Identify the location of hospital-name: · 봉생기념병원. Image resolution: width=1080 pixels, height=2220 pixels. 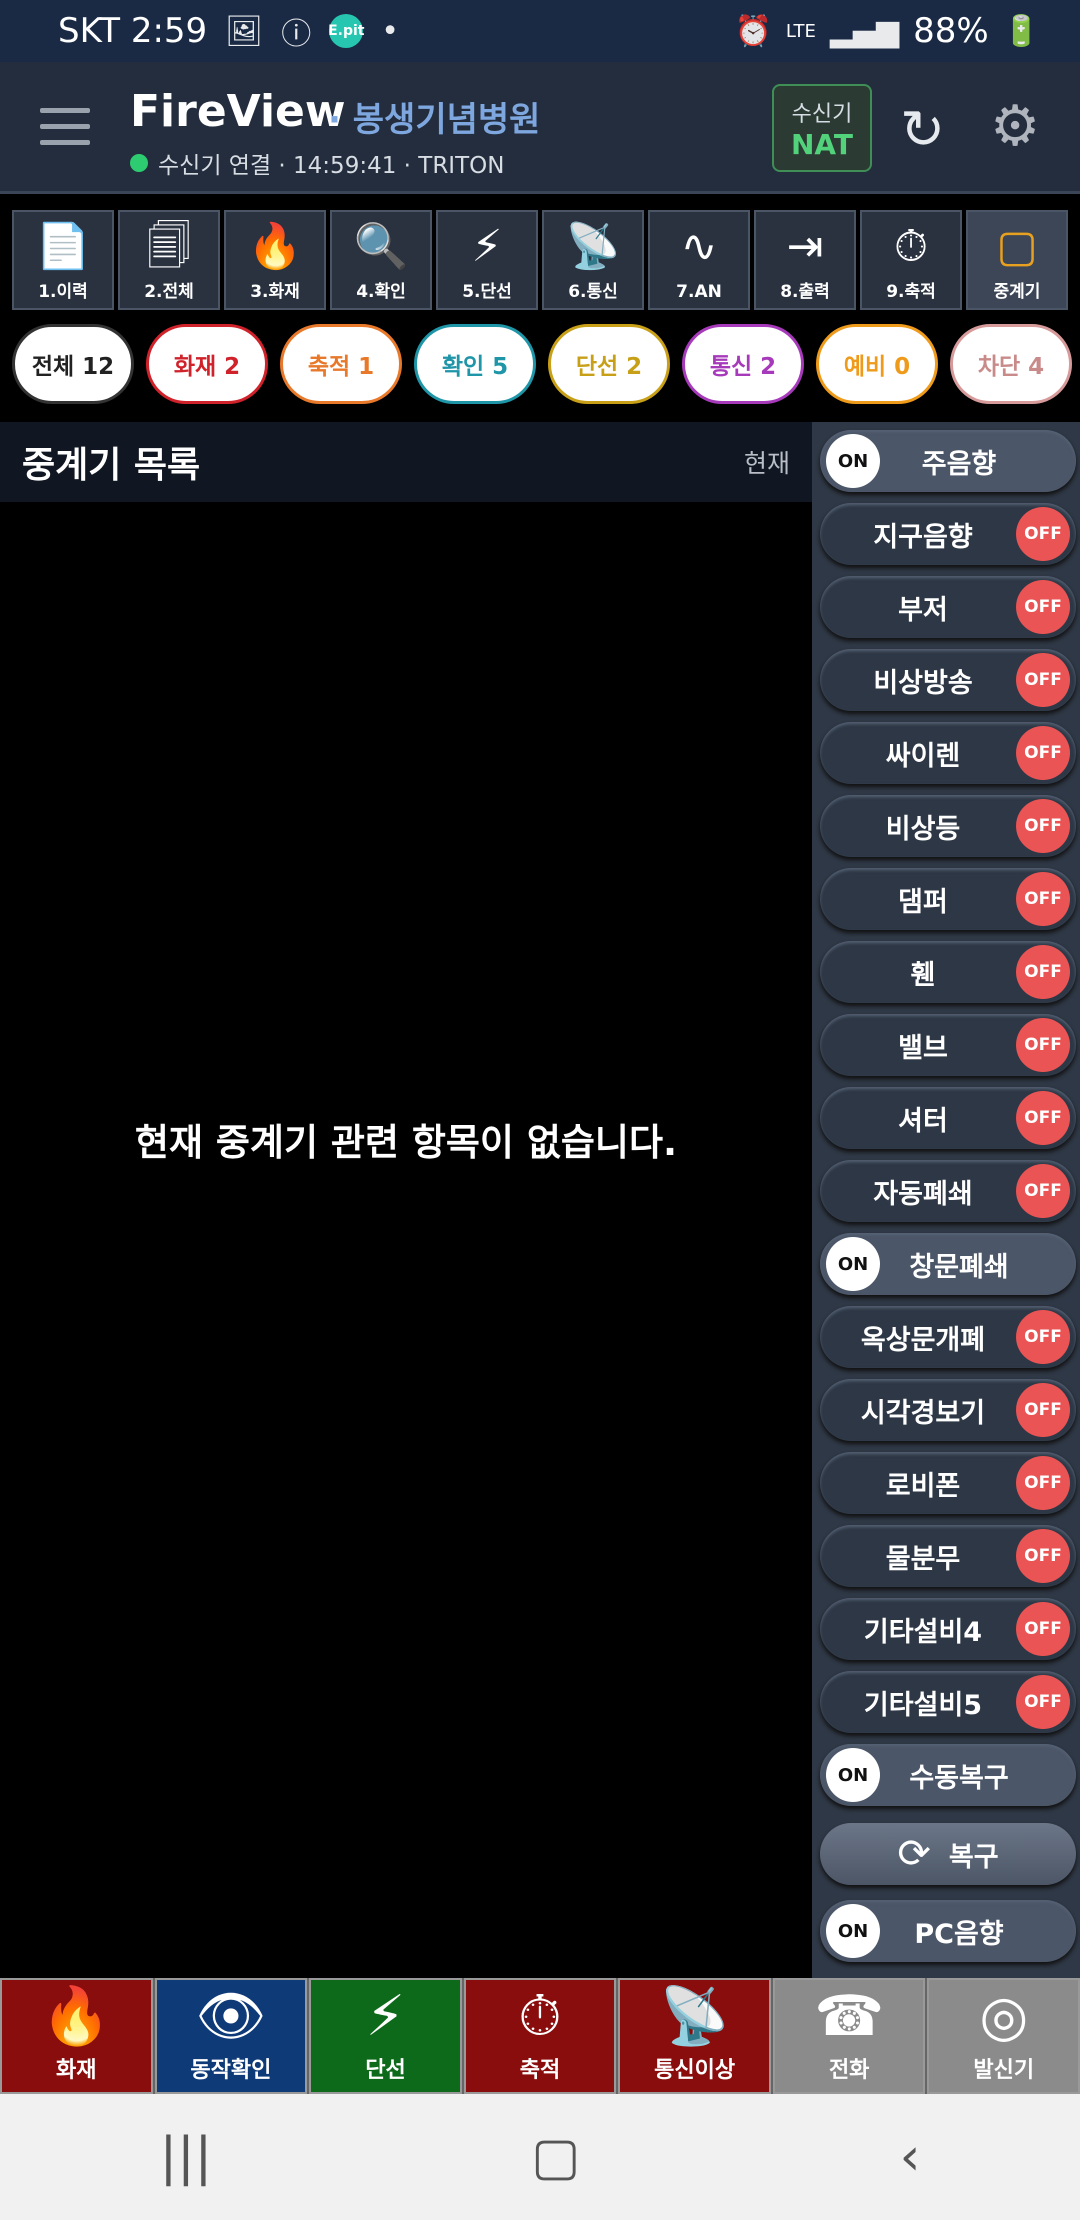
(434, 120).